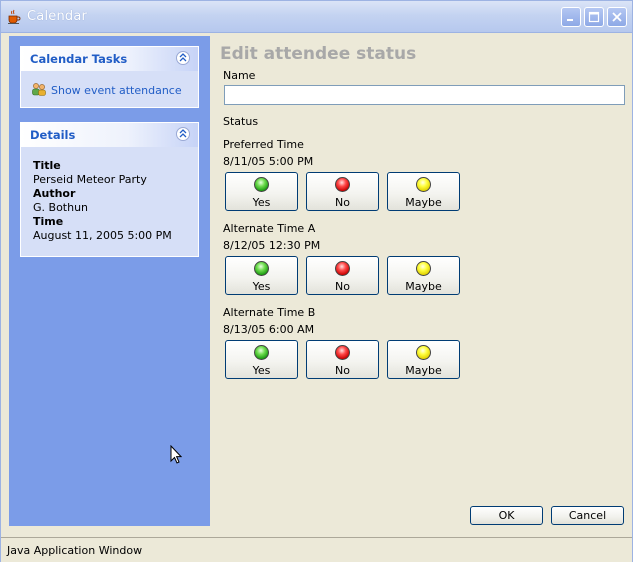  What do you see at coordinates (176, 454) in the screenshot?
I see `mouse-pointer-icon` at bounding box center [176, 454].